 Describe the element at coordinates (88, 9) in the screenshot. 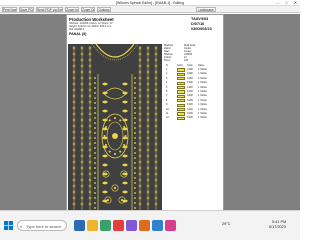

I see `zoom-out-button: Zoom Out` at that location.